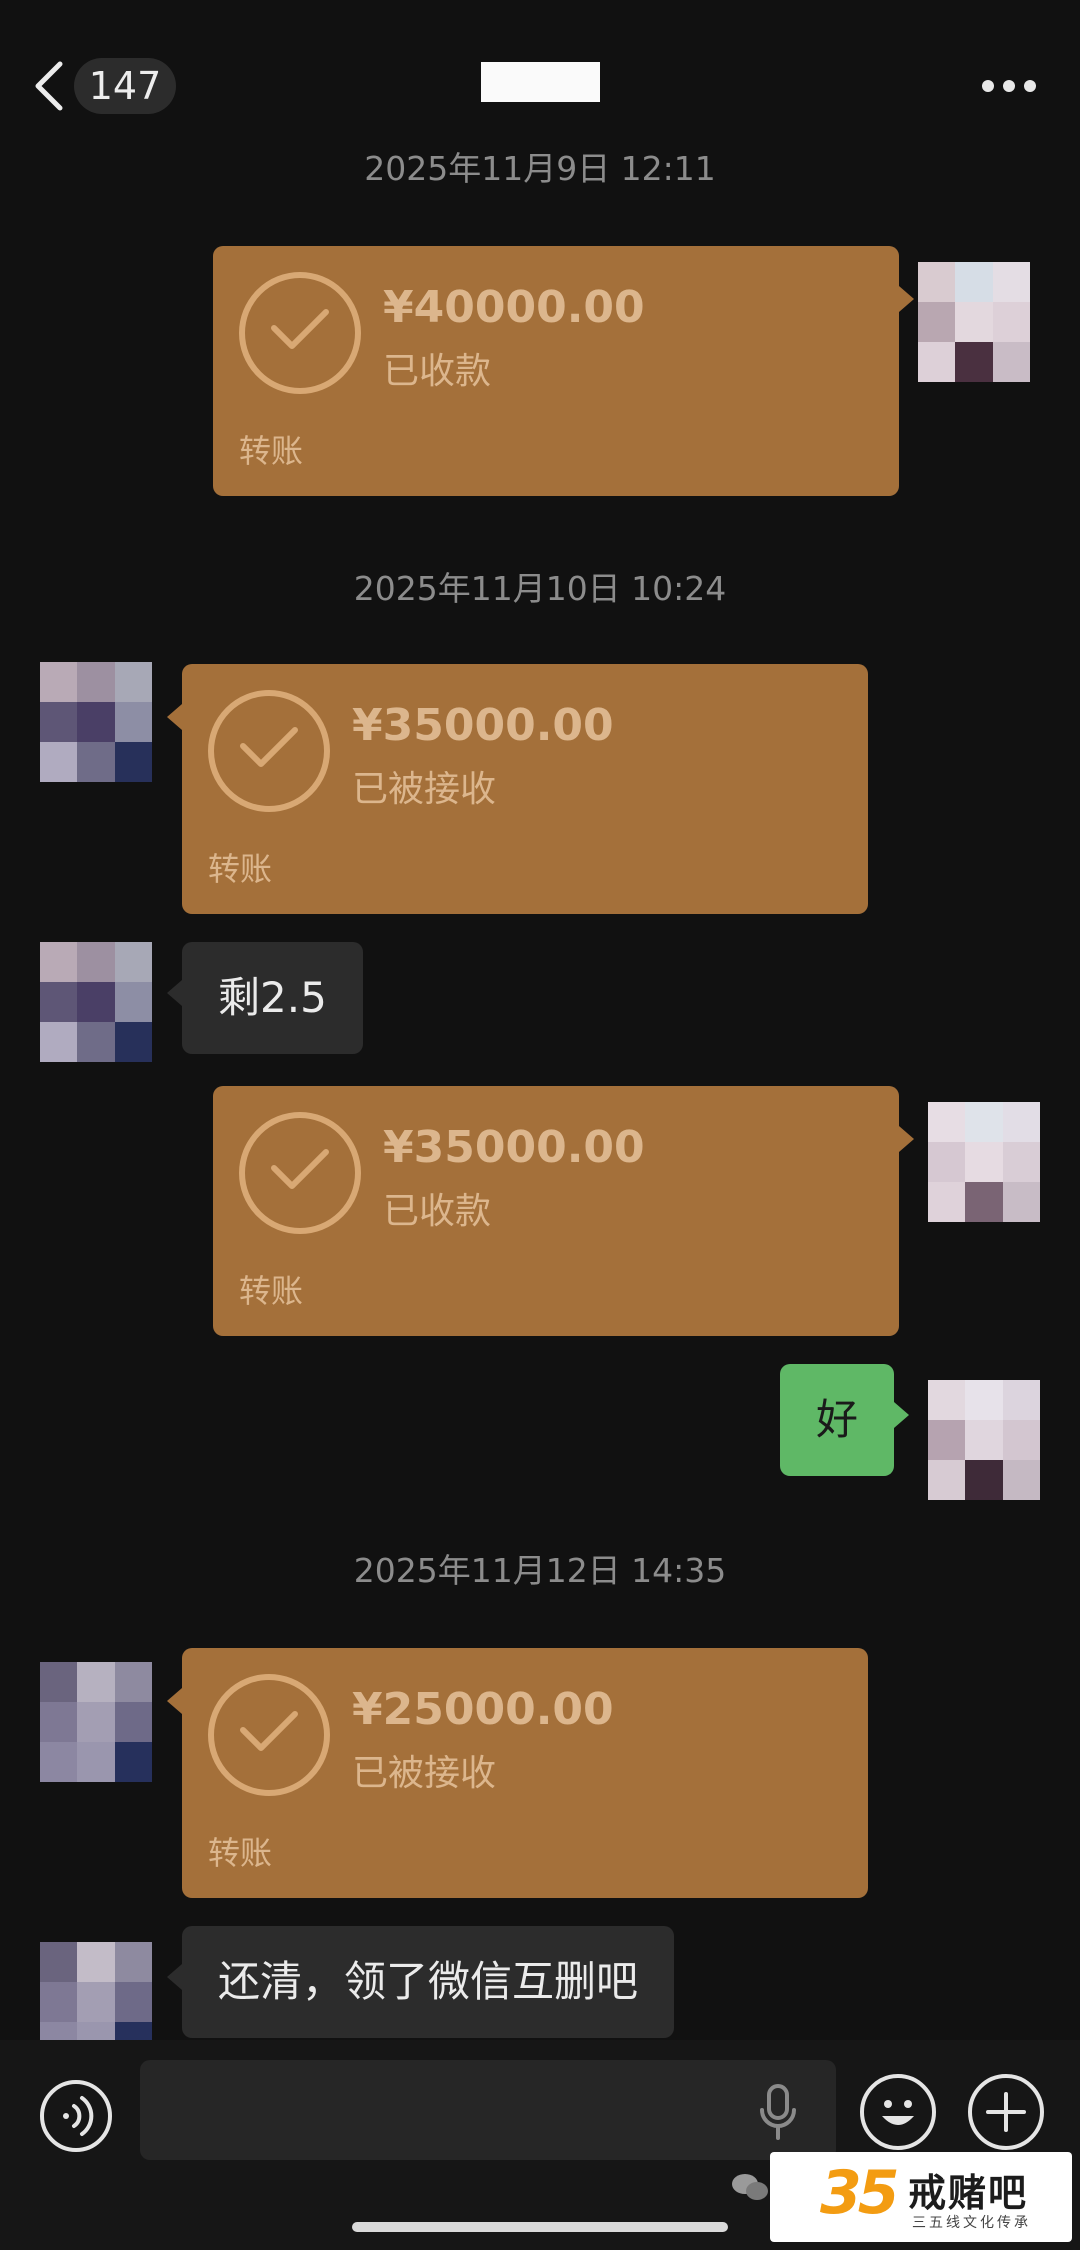 This screenshot has width=1080, height=2250. I want to click on message-input, so click(488, 2110).